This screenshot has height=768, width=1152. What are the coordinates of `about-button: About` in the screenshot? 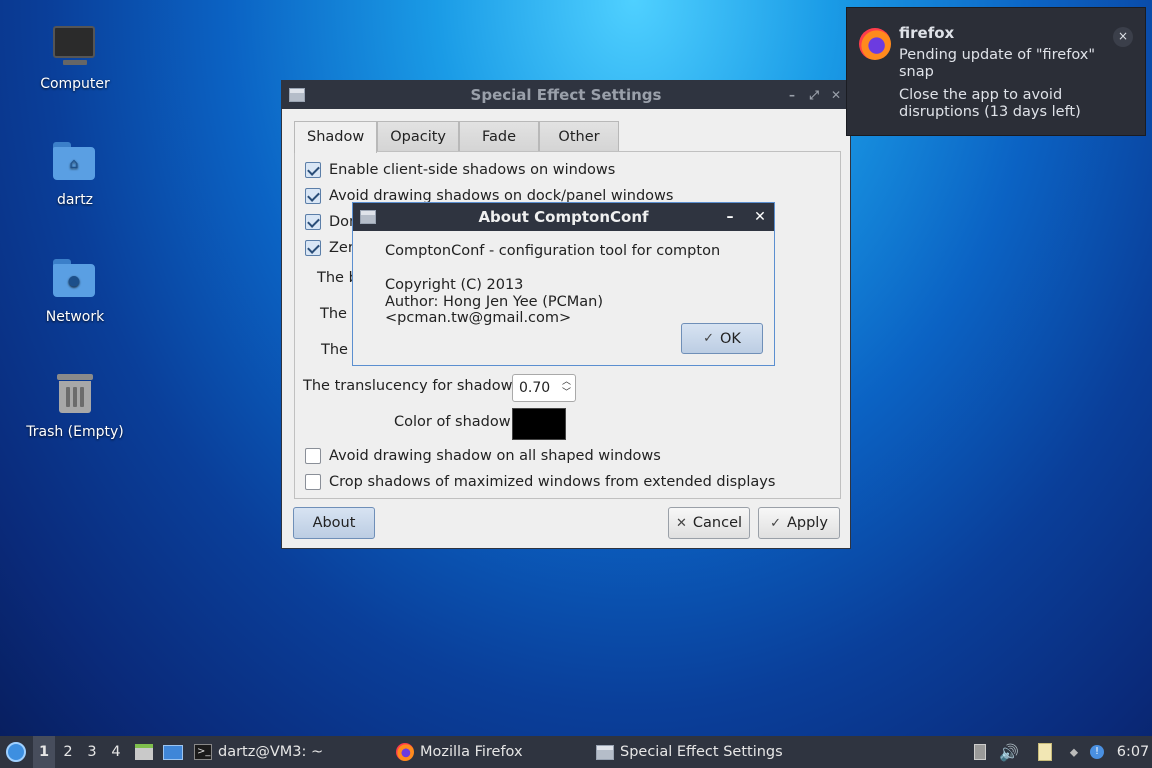 It's located at (334, 523).